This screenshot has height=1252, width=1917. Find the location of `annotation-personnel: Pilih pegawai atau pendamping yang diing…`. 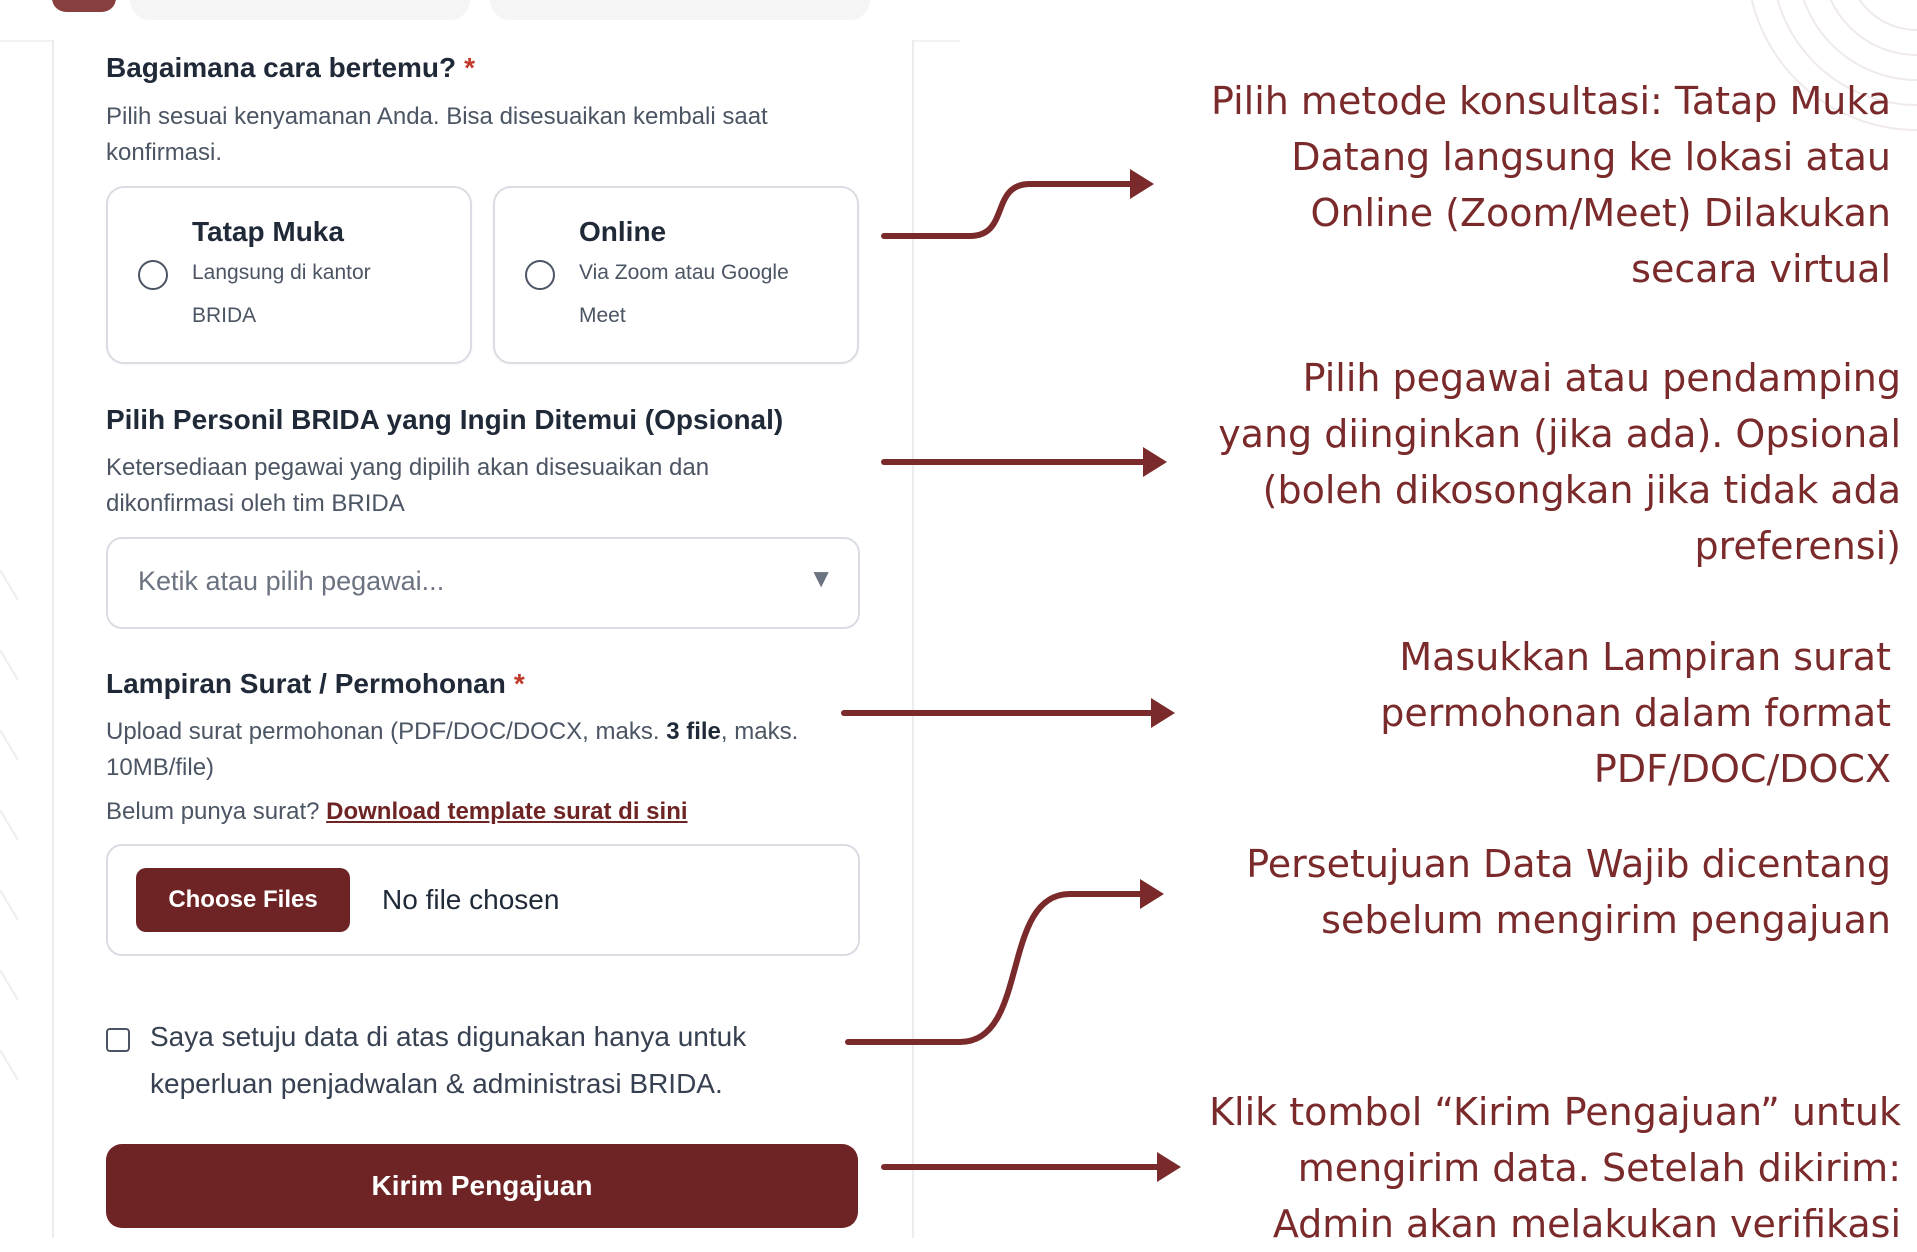

annotation-personnel: Pilih pegawai atau pendamping yang diing… is located at coordinates (1559, 462).